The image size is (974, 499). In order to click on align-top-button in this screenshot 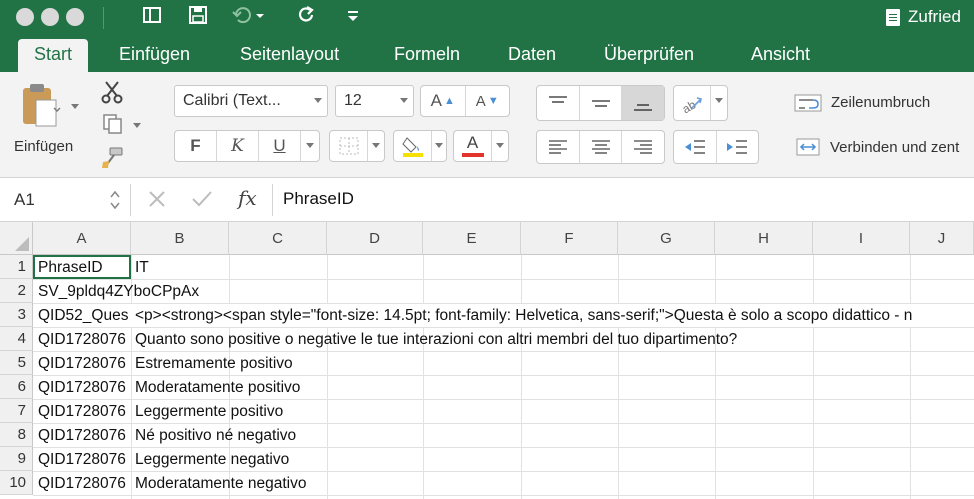, I will do `click(558, 103)`.